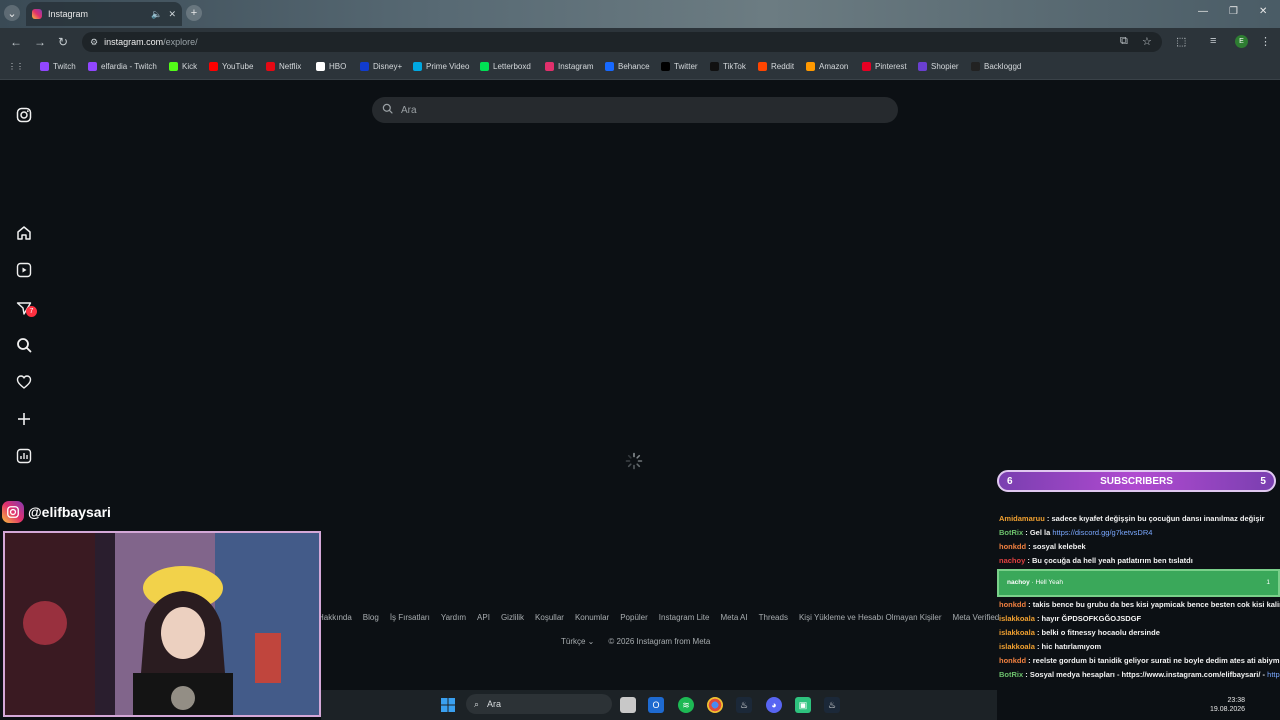  Describe the element at coordinates (1265, 41) in the screenshot. I see `menu-icon: ⋮` at that location.